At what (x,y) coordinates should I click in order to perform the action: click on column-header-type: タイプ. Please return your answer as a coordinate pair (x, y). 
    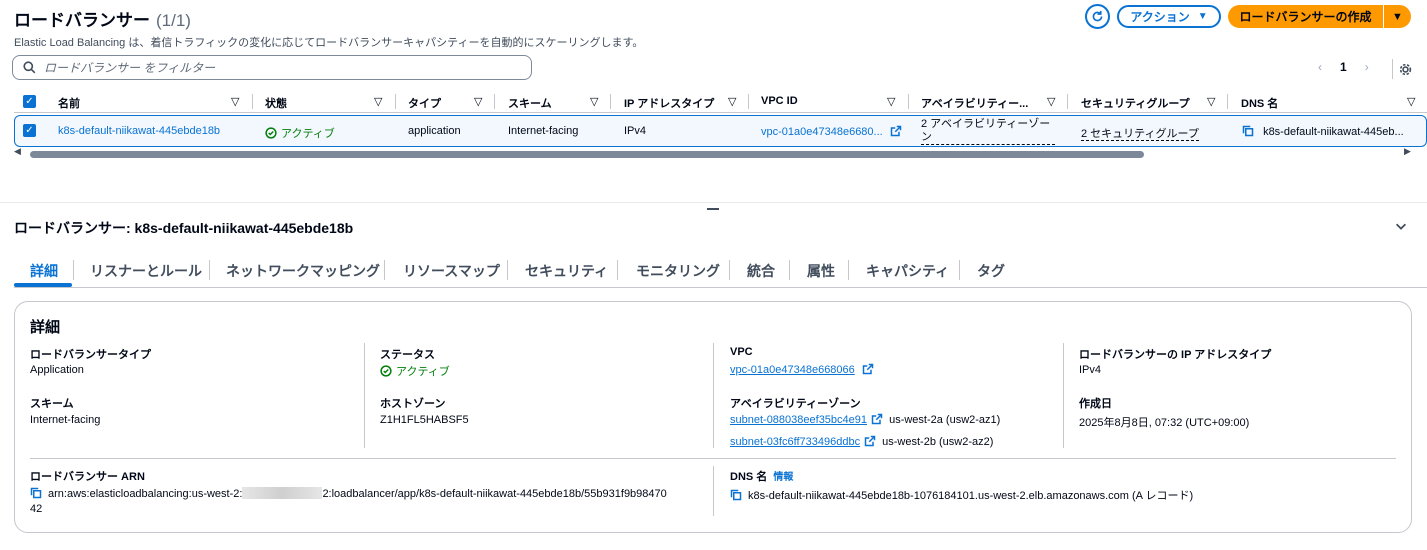
    Looking at the image, I should click on (424, 103).